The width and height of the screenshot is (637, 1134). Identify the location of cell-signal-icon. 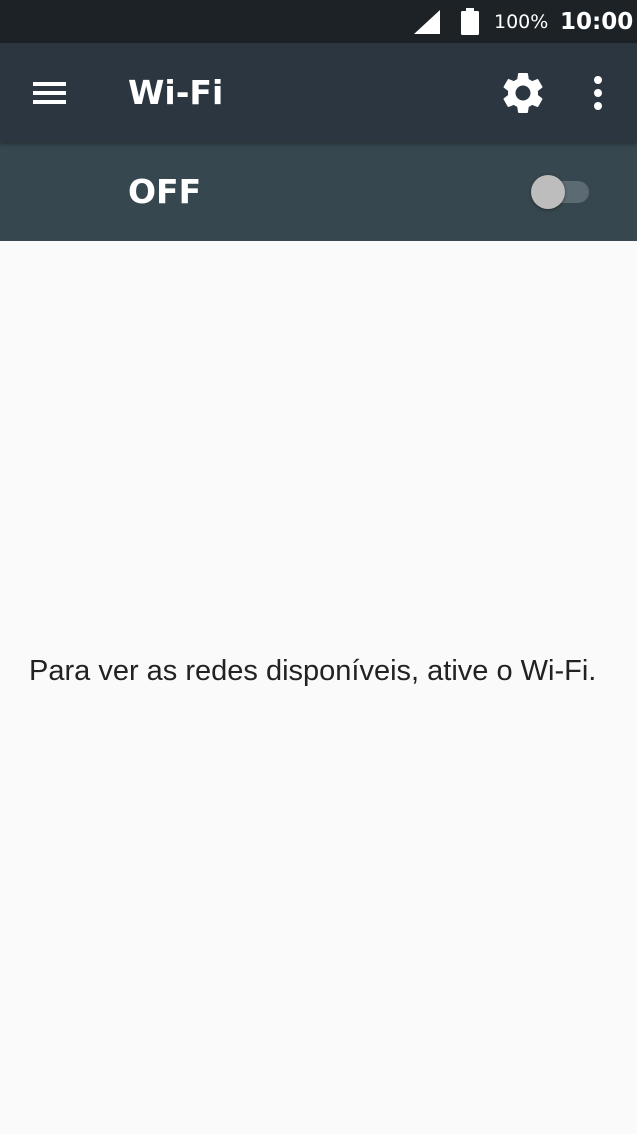
(427, 22).